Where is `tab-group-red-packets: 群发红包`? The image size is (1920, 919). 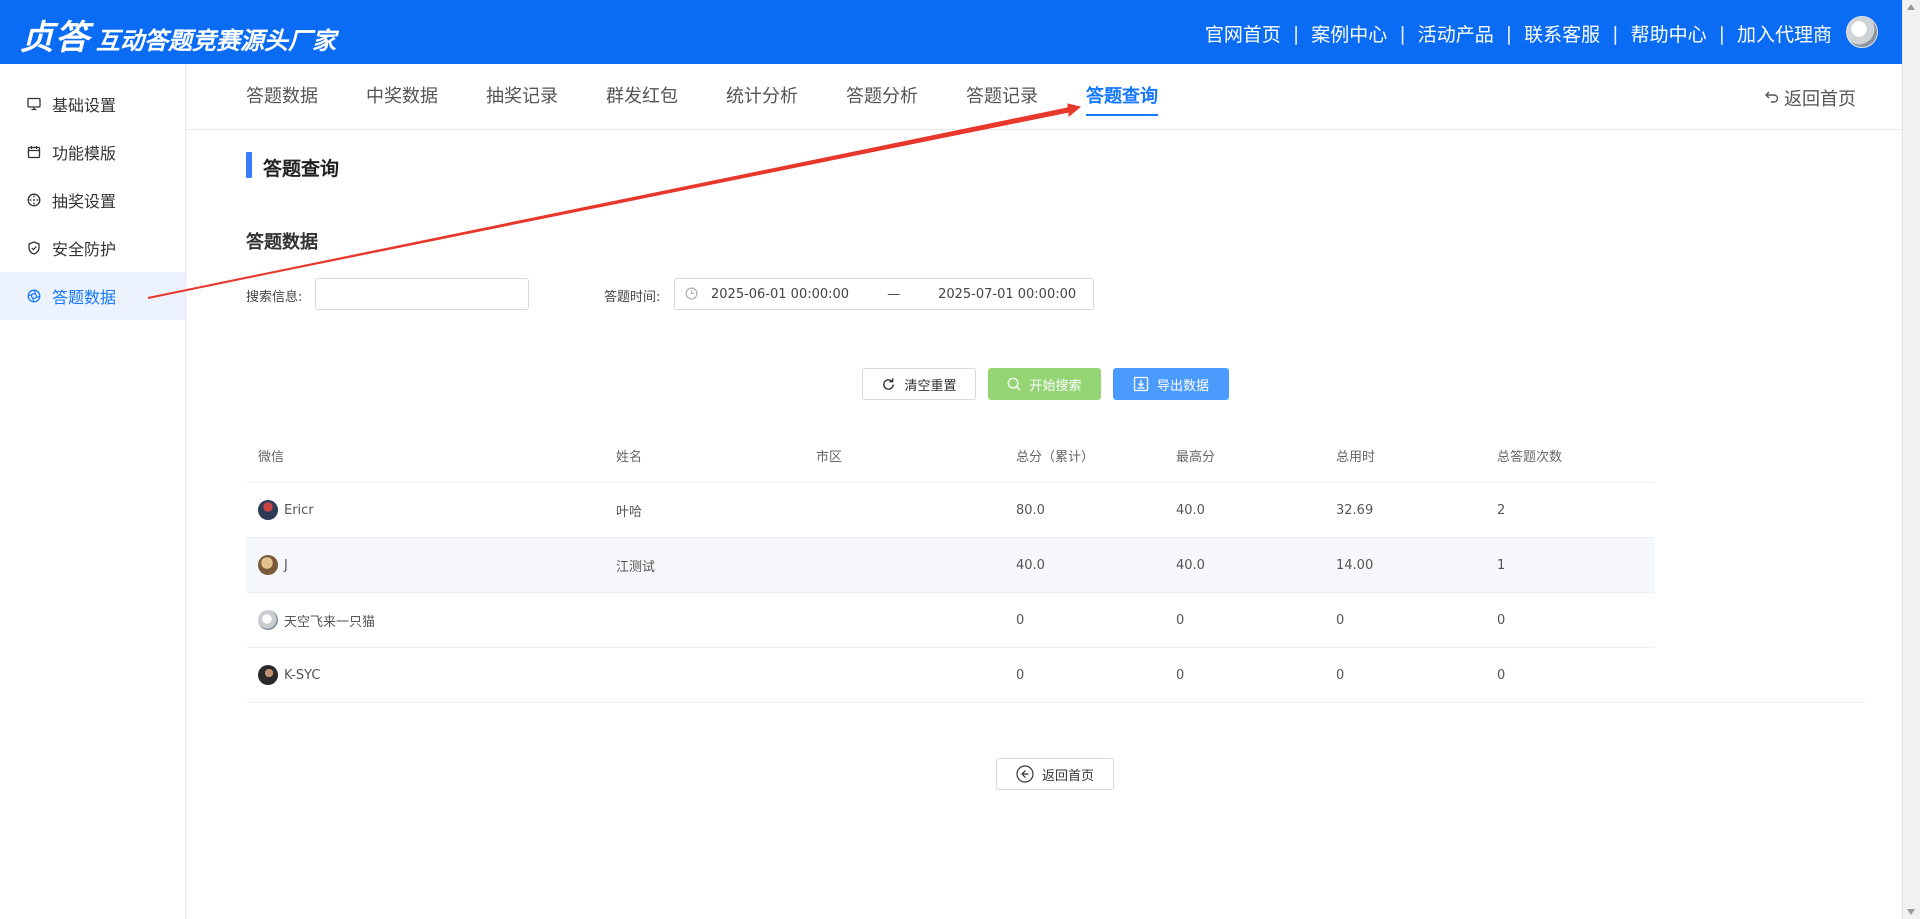
tab-group-red-packets: 群发红包 is located at coordinates (642, 95).